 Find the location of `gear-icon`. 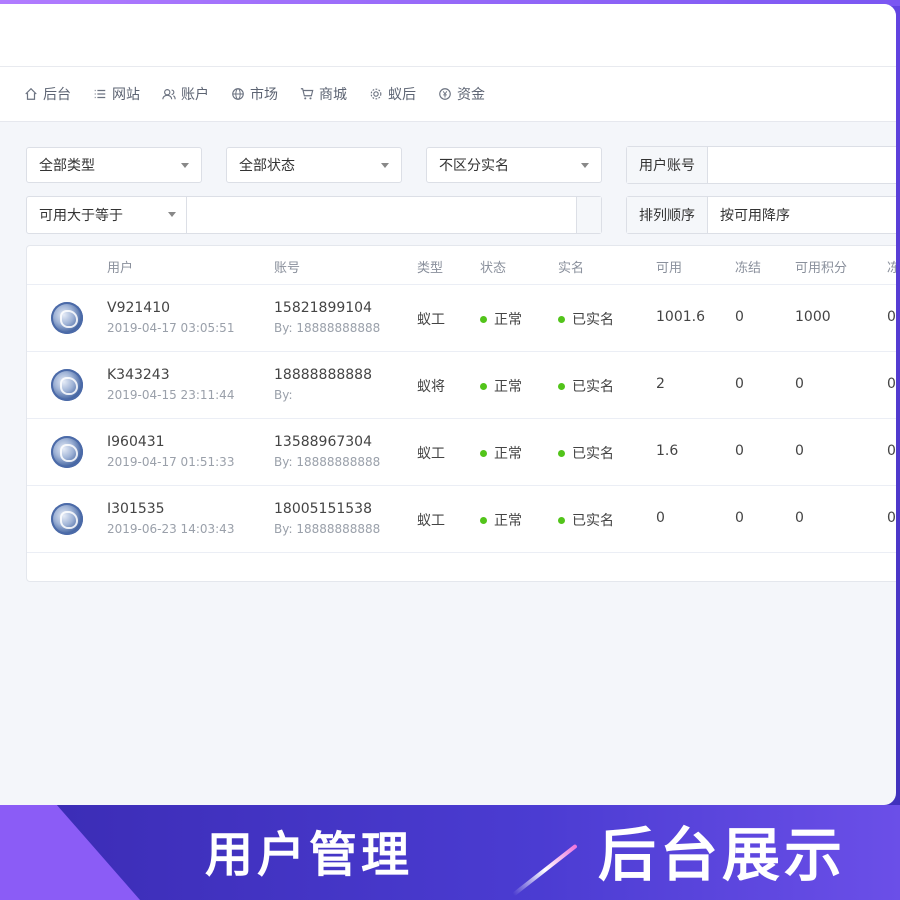

gear-icon is located at coordinates (376, 94).